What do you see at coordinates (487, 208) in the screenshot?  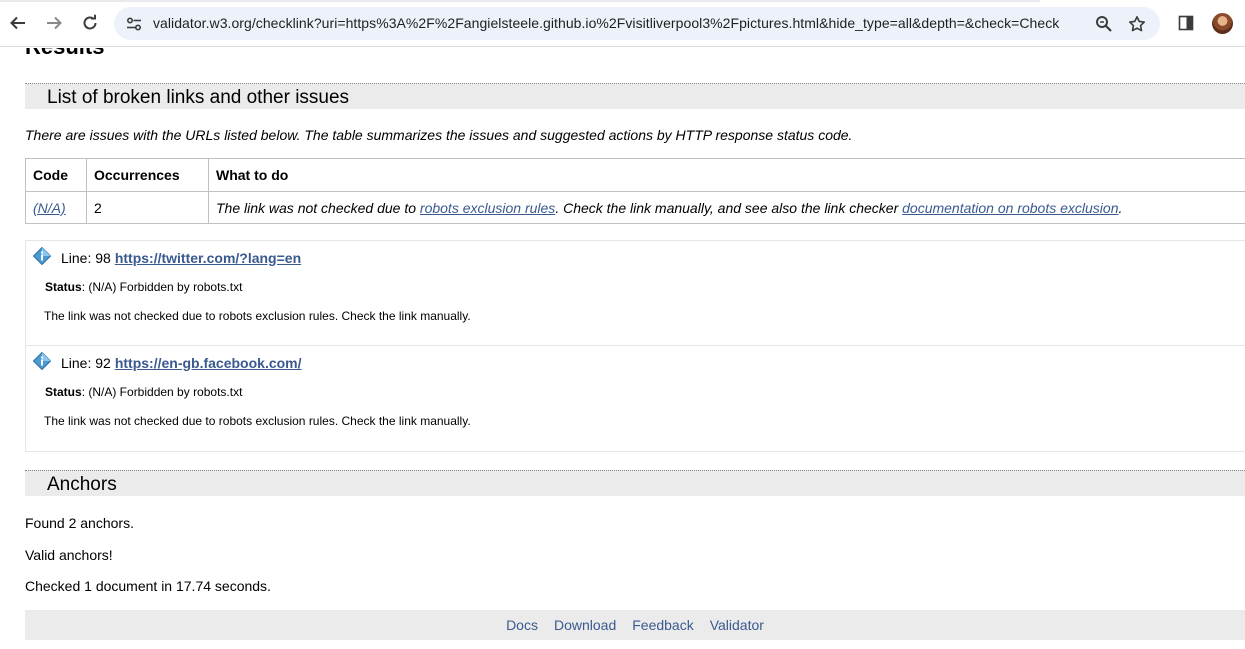 I see `robots-exclusion-rules-link: robots exclusion rules` at bounding box center [487, 208].